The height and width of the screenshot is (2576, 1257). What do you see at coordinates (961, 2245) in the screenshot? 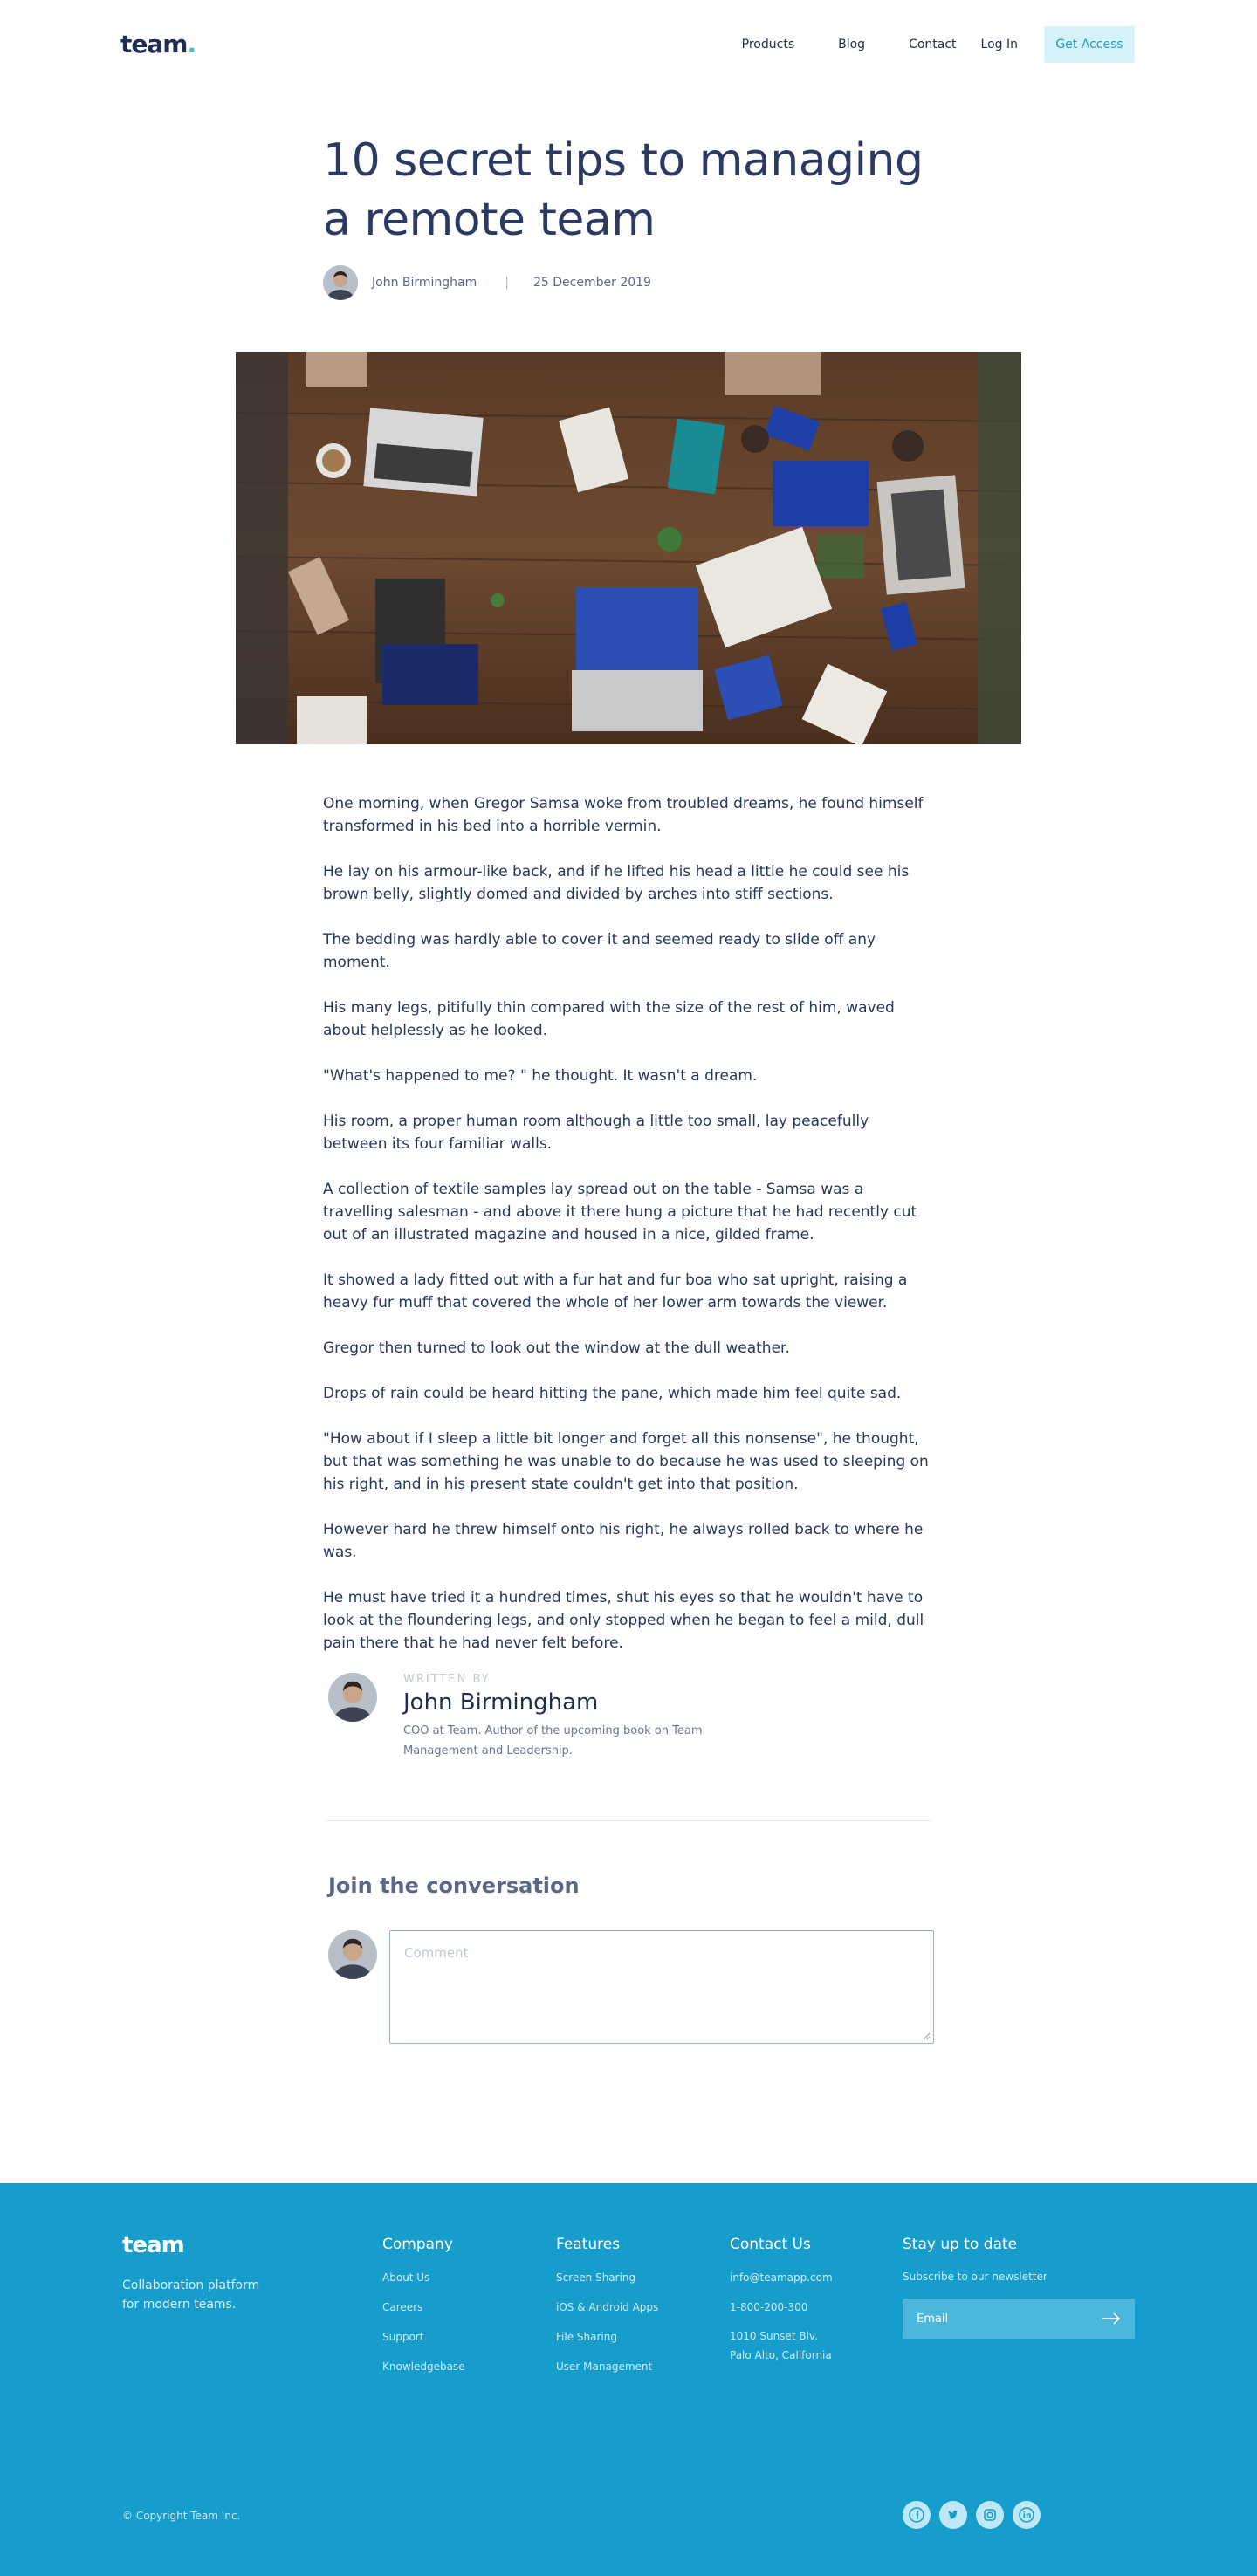
I see `newsletter-title: Stay up to date` at bounding box center [961, 2245].